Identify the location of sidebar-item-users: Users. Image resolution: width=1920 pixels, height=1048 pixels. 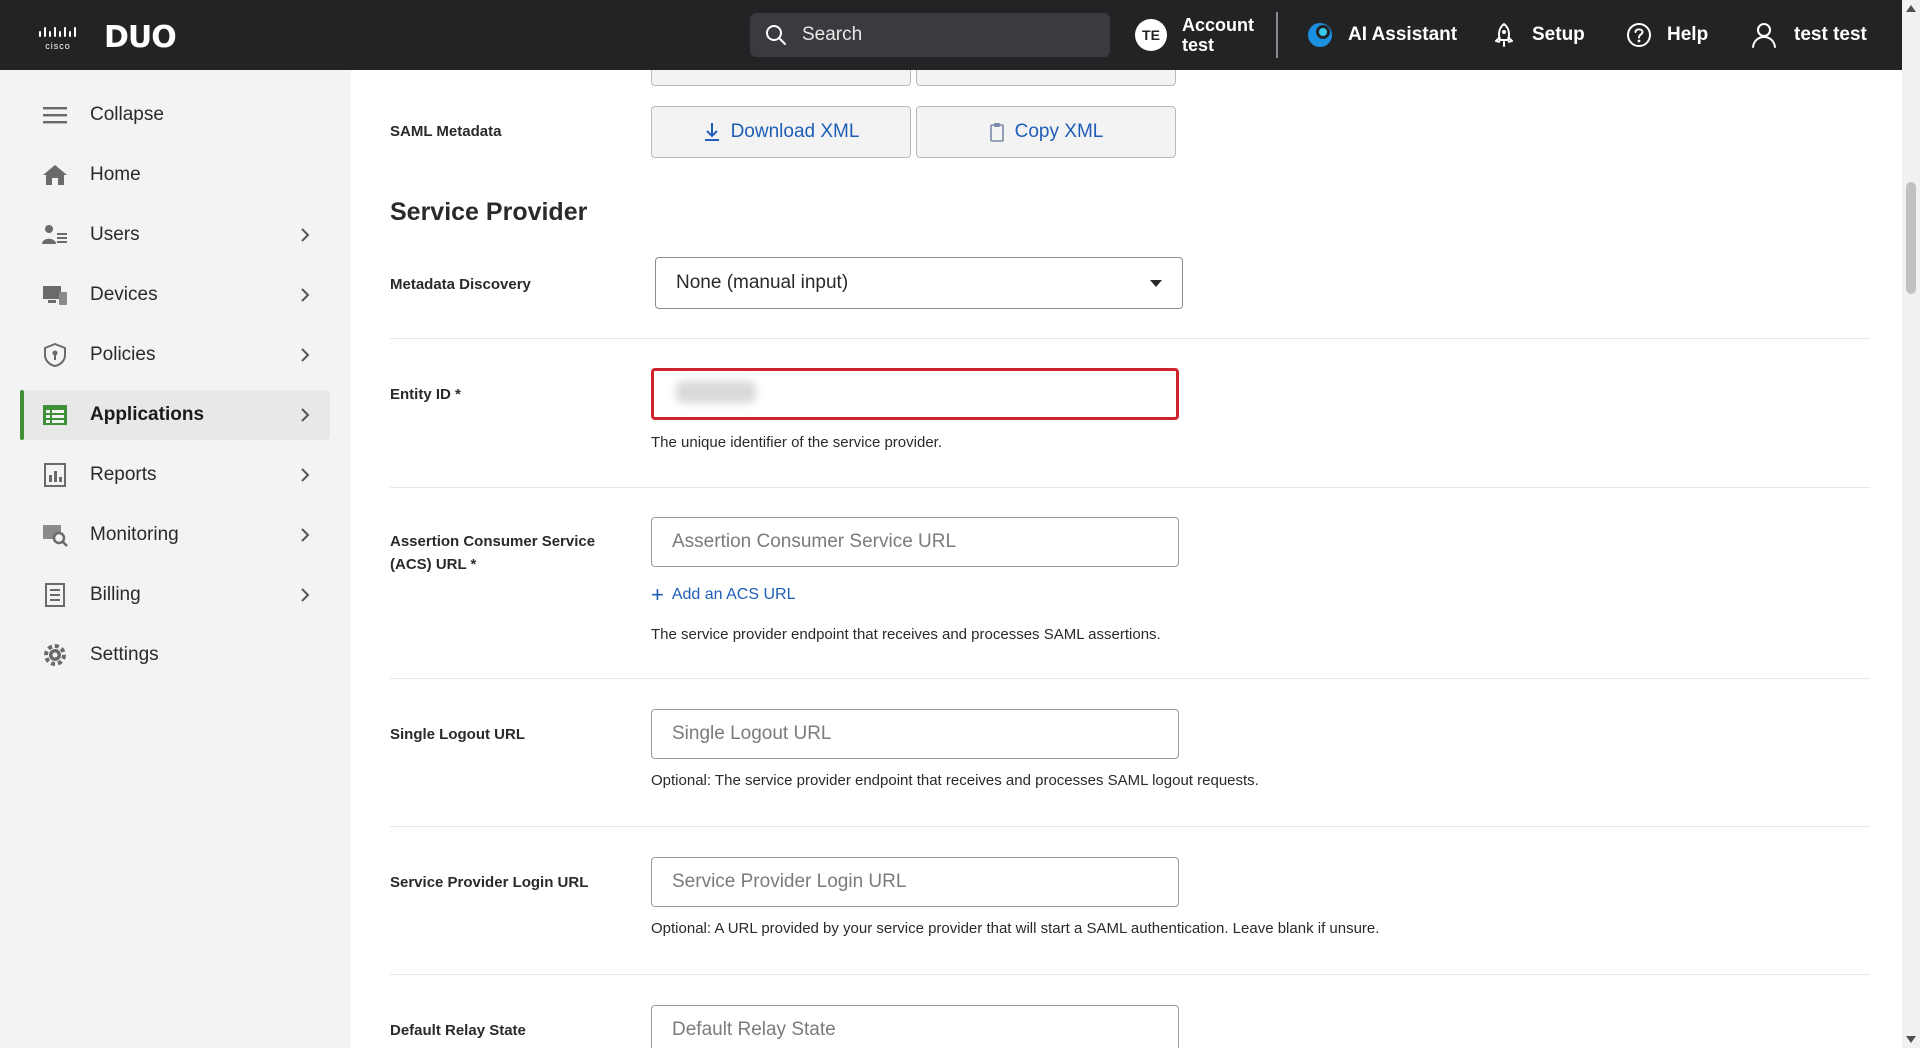
(175, 235).